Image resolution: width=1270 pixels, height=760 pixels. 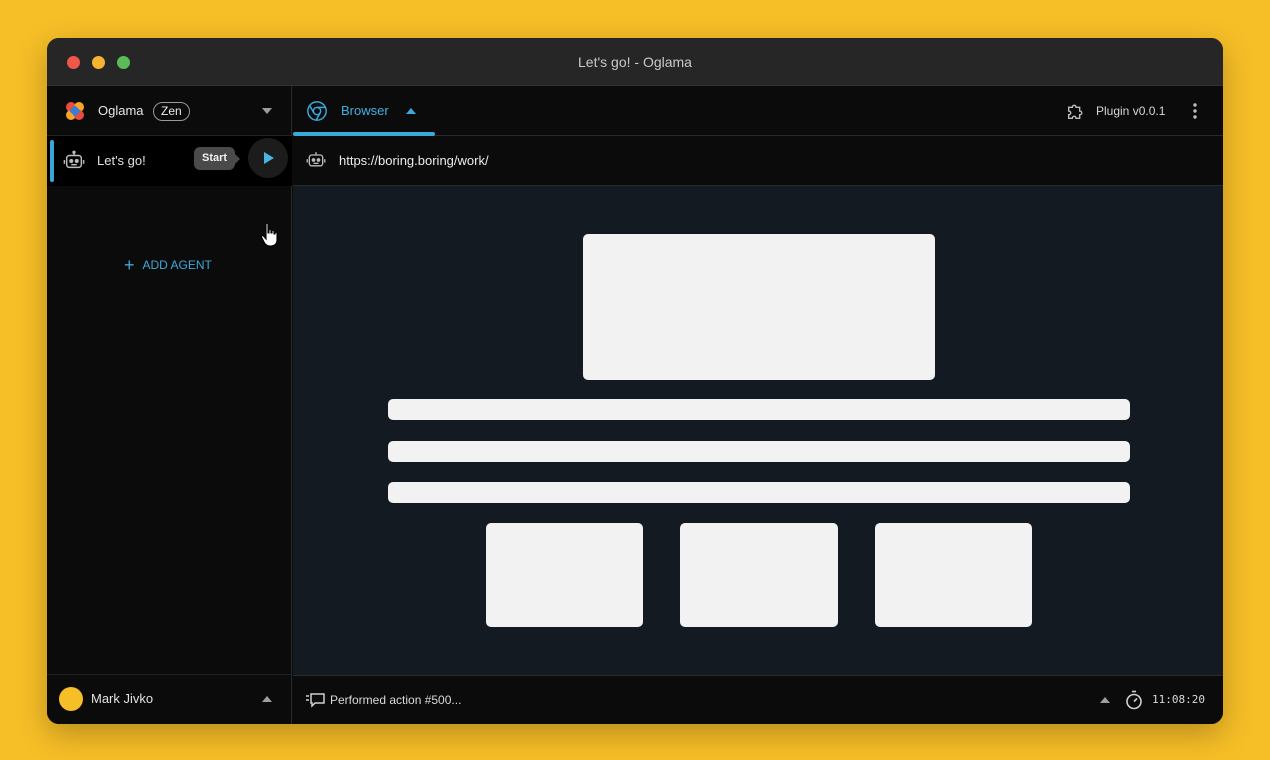 I want to click on more-options-icon, so click(x=1195, y=111).